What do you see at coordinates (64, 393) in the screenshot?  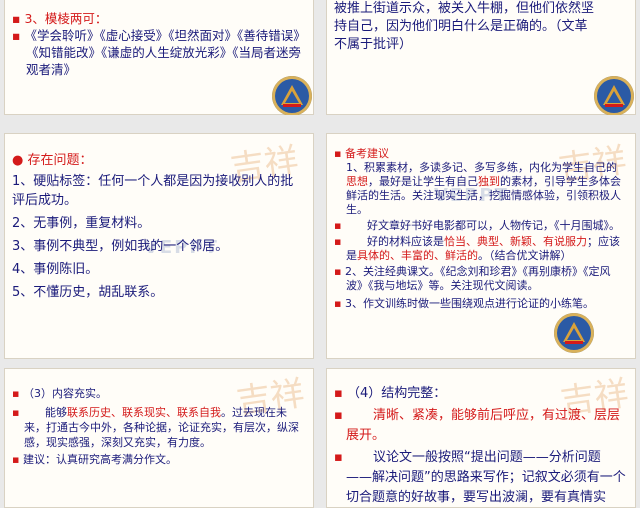 I see `slide-heading: （3）内容充实。` at bounding box center [64, 393].